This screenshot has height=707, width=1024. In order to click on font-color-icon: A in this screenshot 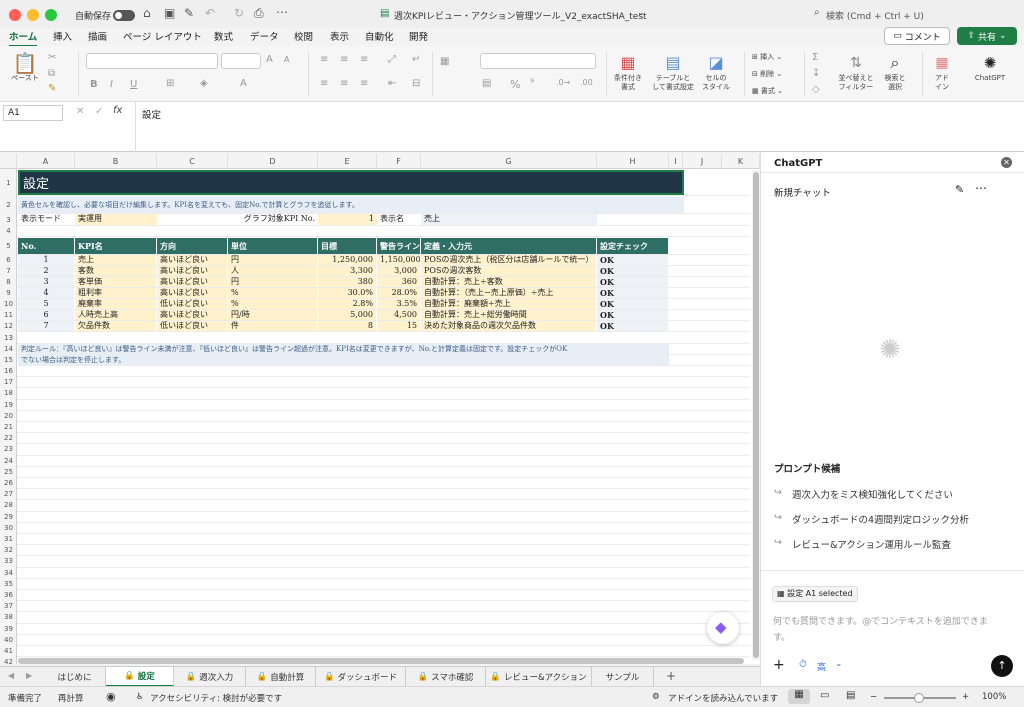, I will do `click(243, 83)`.